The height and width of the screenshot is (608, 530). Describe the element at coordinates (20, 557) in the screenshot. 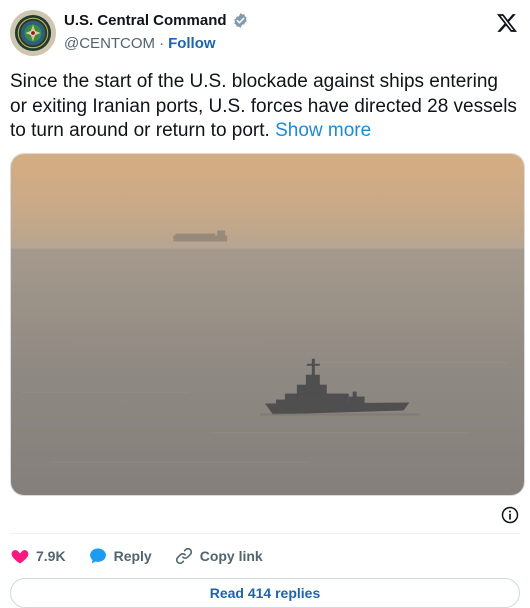

I see `heart-icon` at that location.